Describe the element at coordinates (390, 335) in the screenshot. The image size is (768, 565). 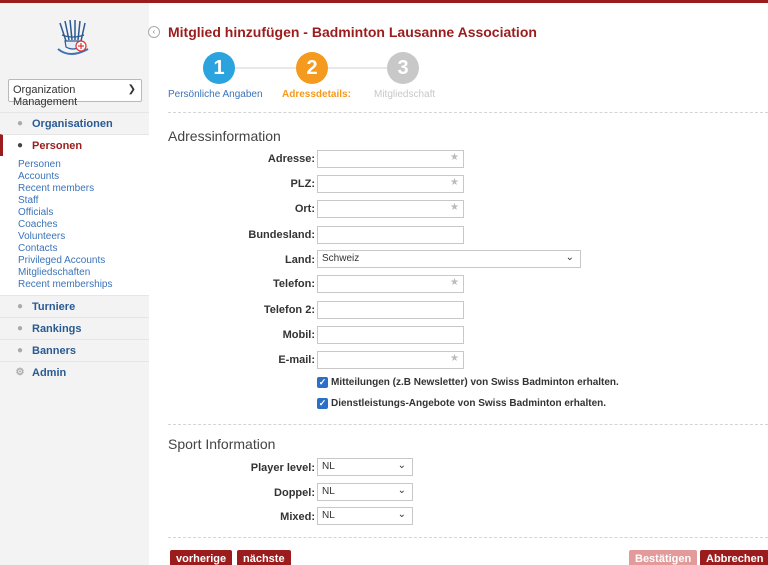
I see `mobil-input` at that location.